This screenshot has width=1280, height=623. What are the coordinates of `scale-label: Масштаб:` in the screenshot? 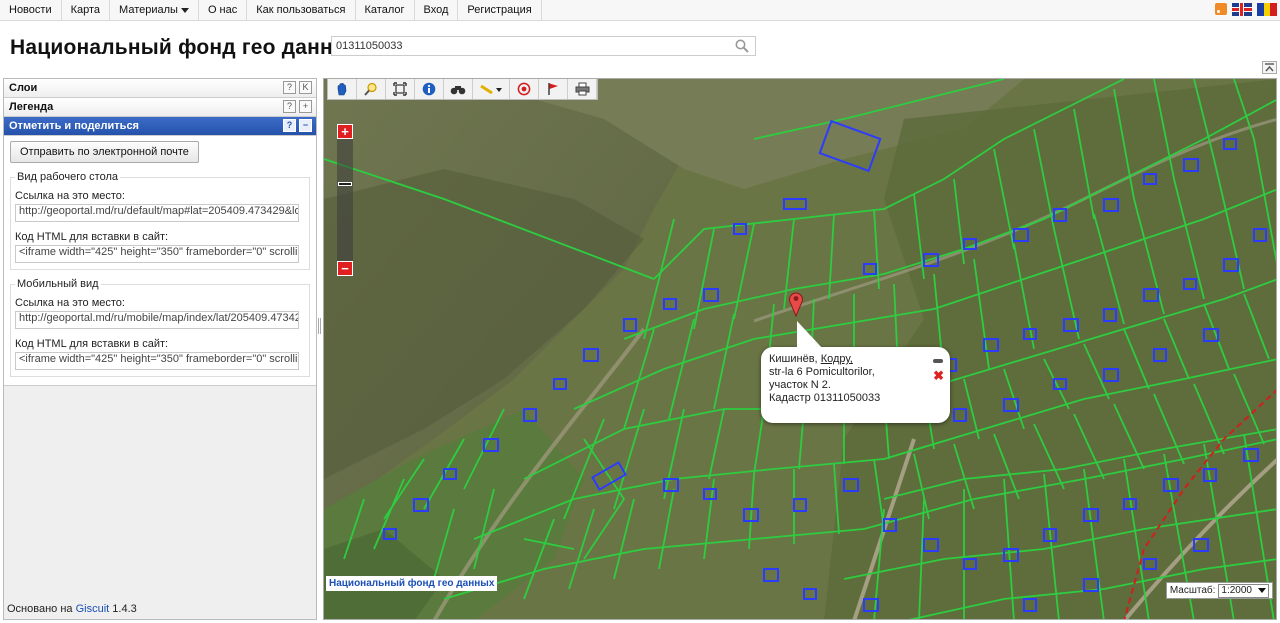 It's located at (1192, 590).